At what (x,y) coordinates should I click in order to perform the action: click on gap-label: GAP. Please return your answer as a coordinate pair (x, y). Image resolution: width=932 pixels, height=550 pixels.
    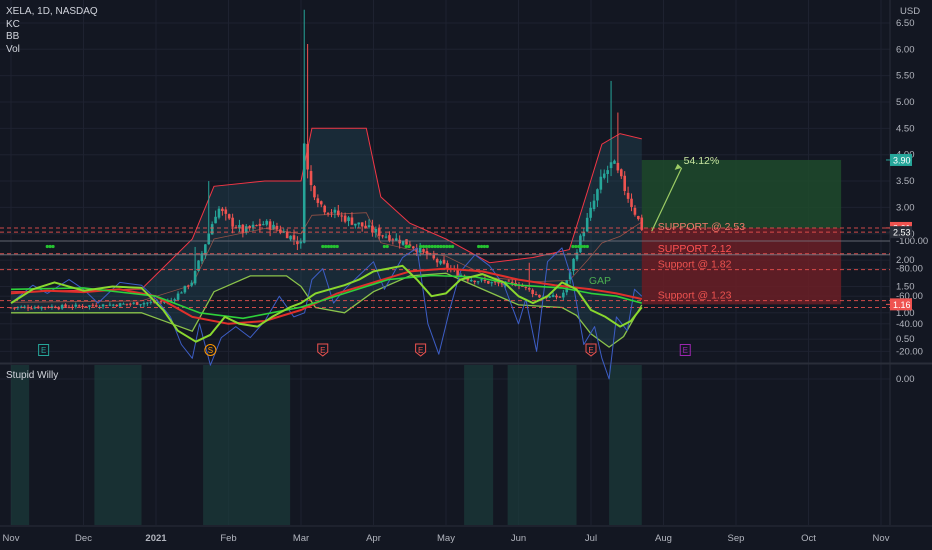
    Looking at the image, I should click on (600, 281).